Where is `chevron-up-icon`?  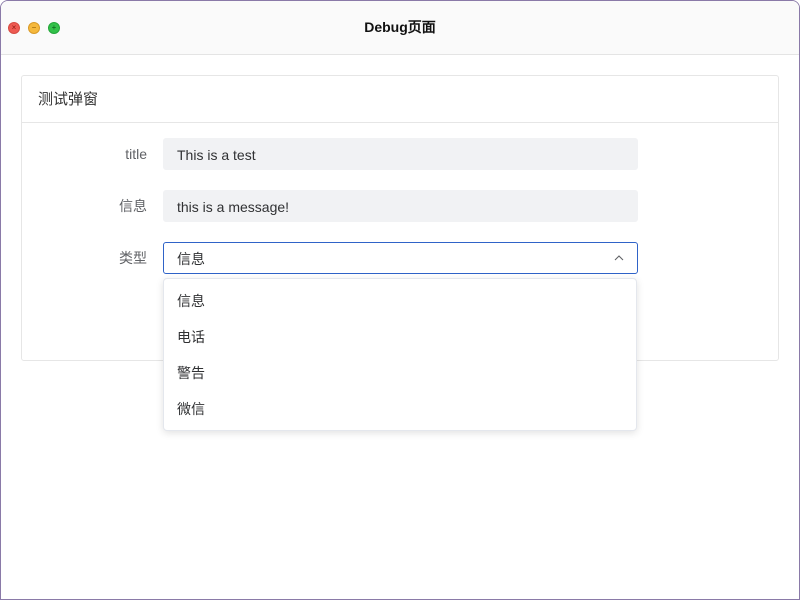
chevron-up-icon is located at coordinates (619, 258).